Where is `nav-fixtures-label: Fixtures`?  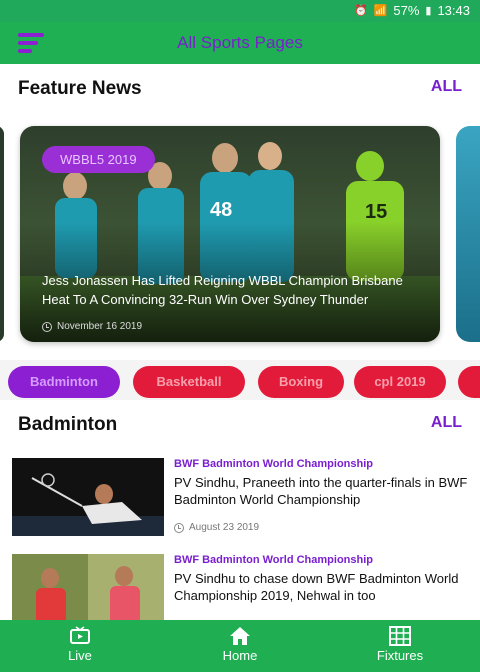 nav-fixtures-label: Fixtures is located at coordinates (400, 655).